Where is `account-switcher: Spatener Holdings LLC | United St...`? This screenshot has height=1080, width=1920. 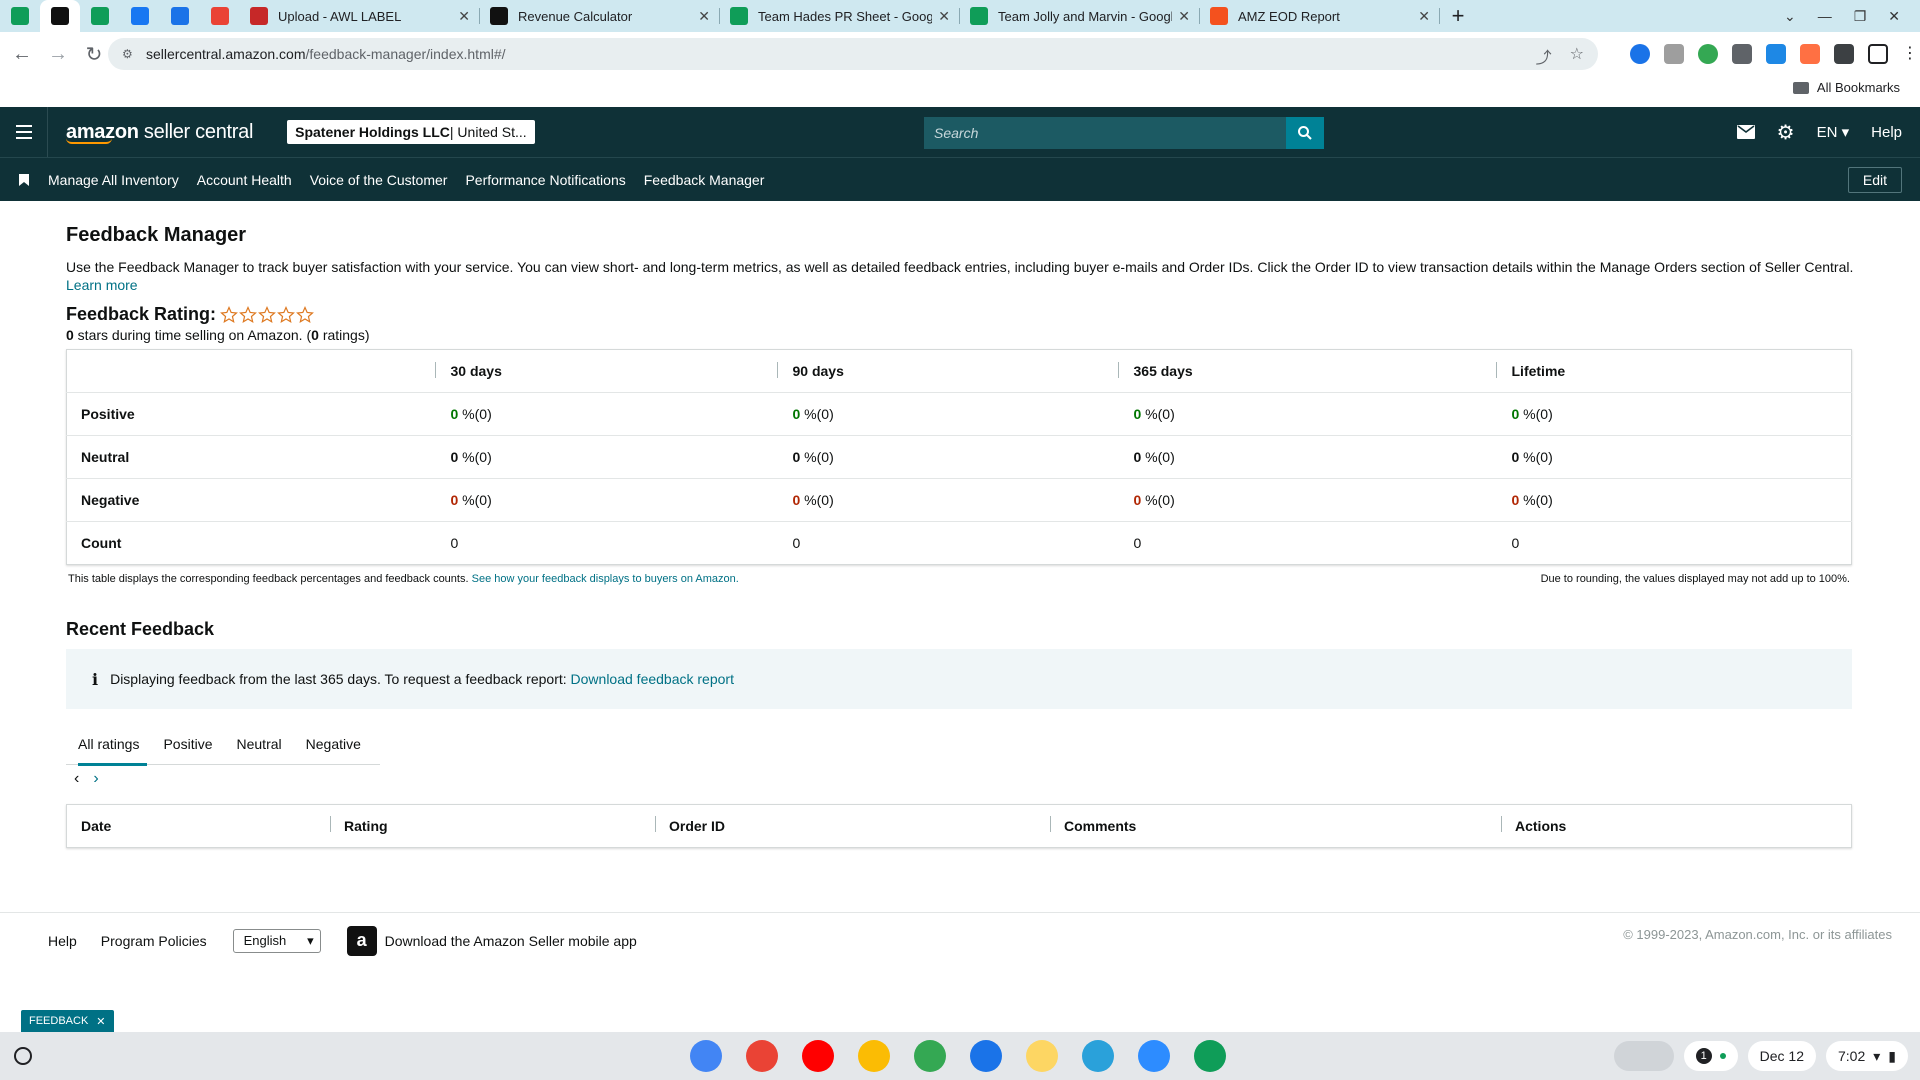
account-switcher: Spatener Holdings LLC | United St... is located at coordinates (411, 132).